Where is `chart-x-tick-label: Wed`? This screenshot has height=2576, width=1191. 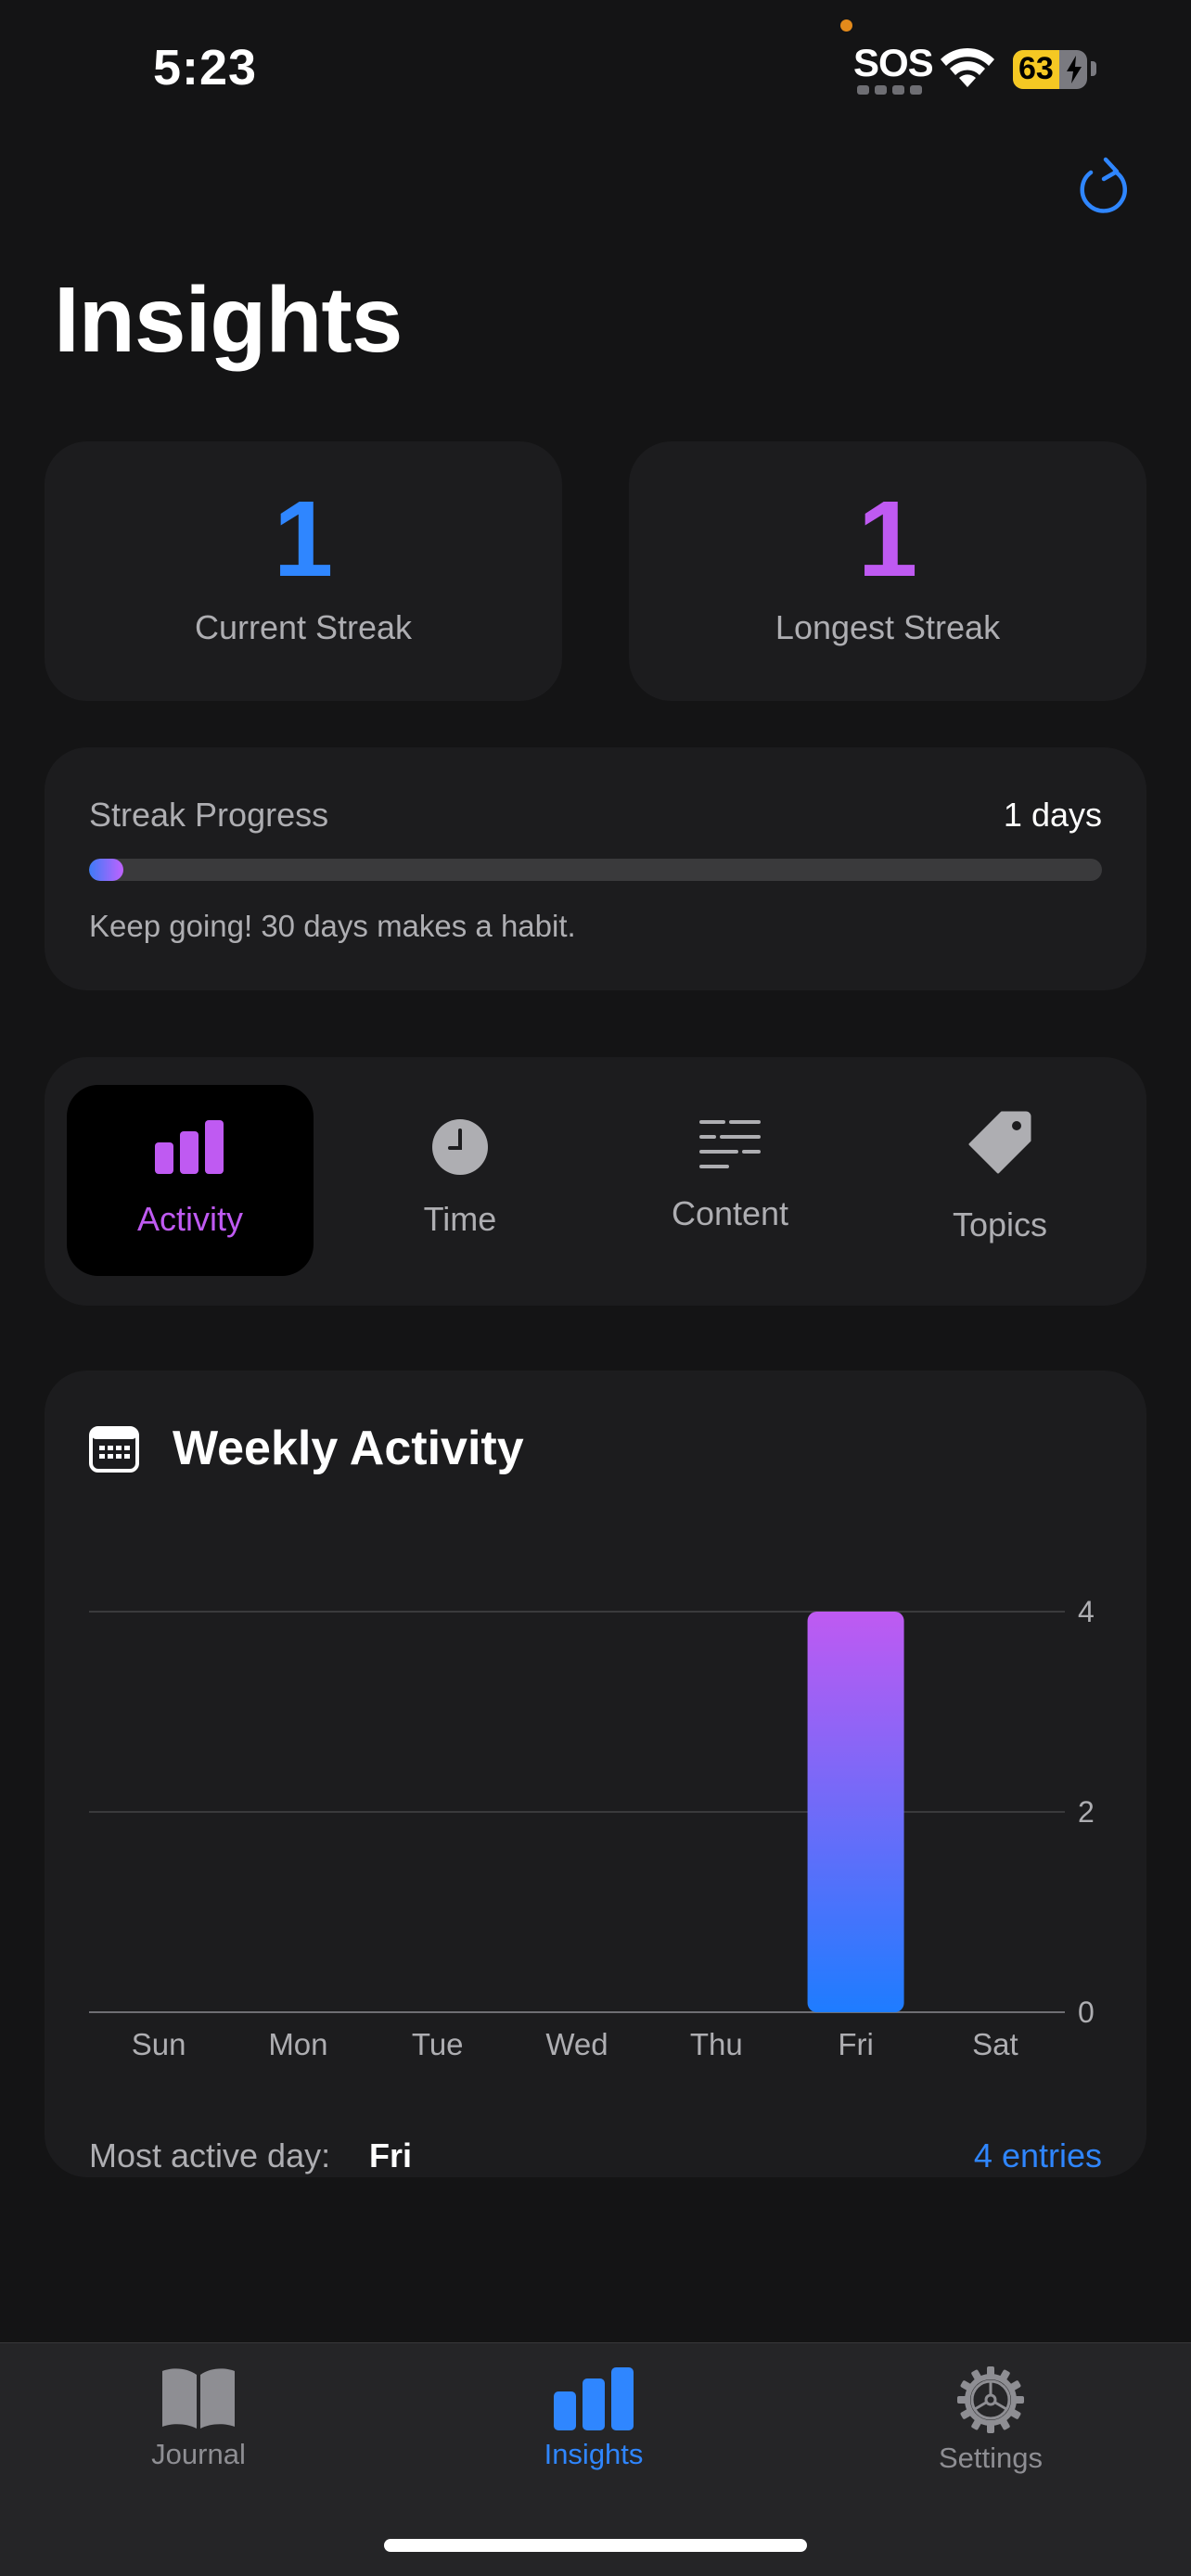
chart-x-tick-label: Wed is located at coordinates (576, 2044).